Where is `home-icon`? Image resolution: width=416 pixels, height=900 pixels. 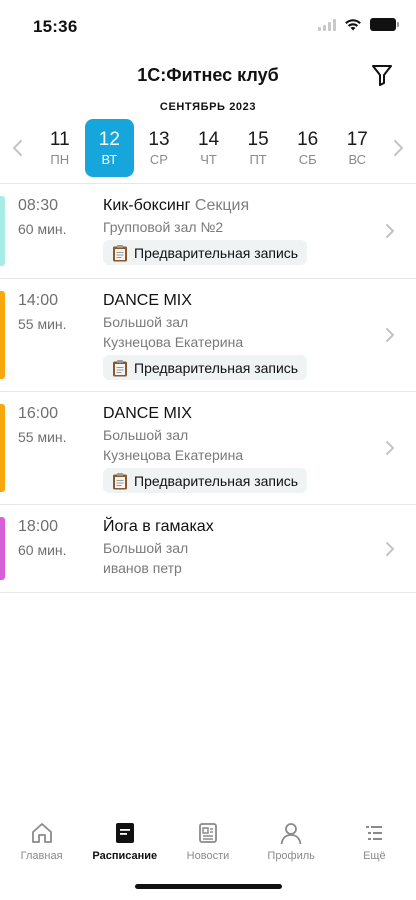 home-icon is located at coordinates (41, 833).